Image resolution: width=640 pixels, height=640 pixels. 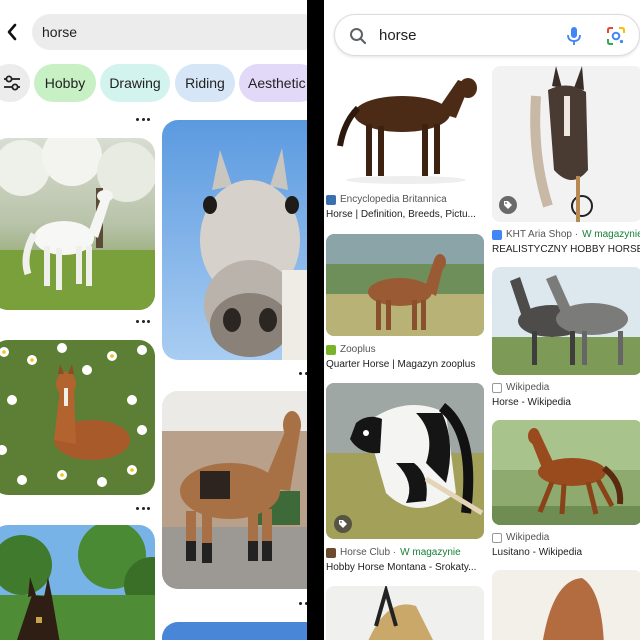 What do you see at coordinates (497, 234) in the screenshot?
I see `kht-favicon-icon` at bounding box center [497, 234].